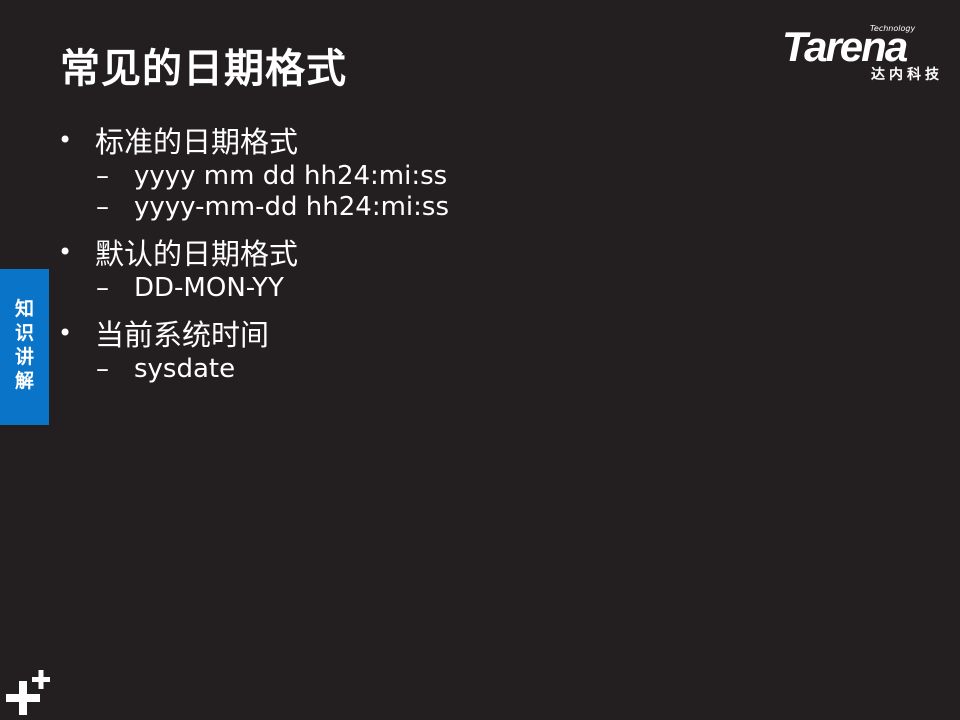  What do you see at coordinates (291, 206) in the screenshot?
I see `sub-text: yyyy-mm-dd hh24:mi:ss` at bounding box center [291, 206].